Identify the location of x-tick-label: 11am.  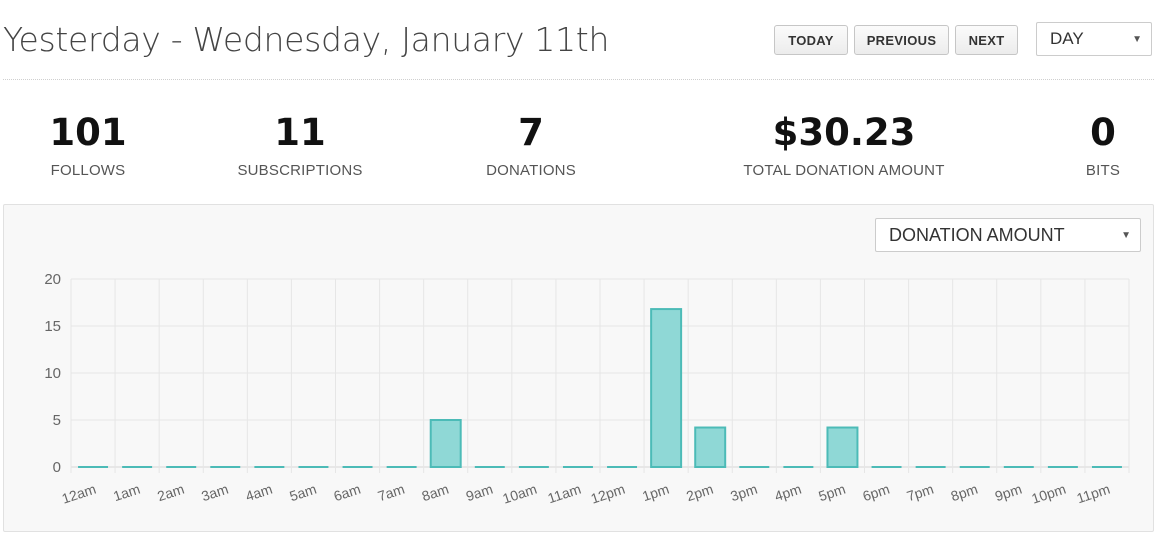
(564, 494).